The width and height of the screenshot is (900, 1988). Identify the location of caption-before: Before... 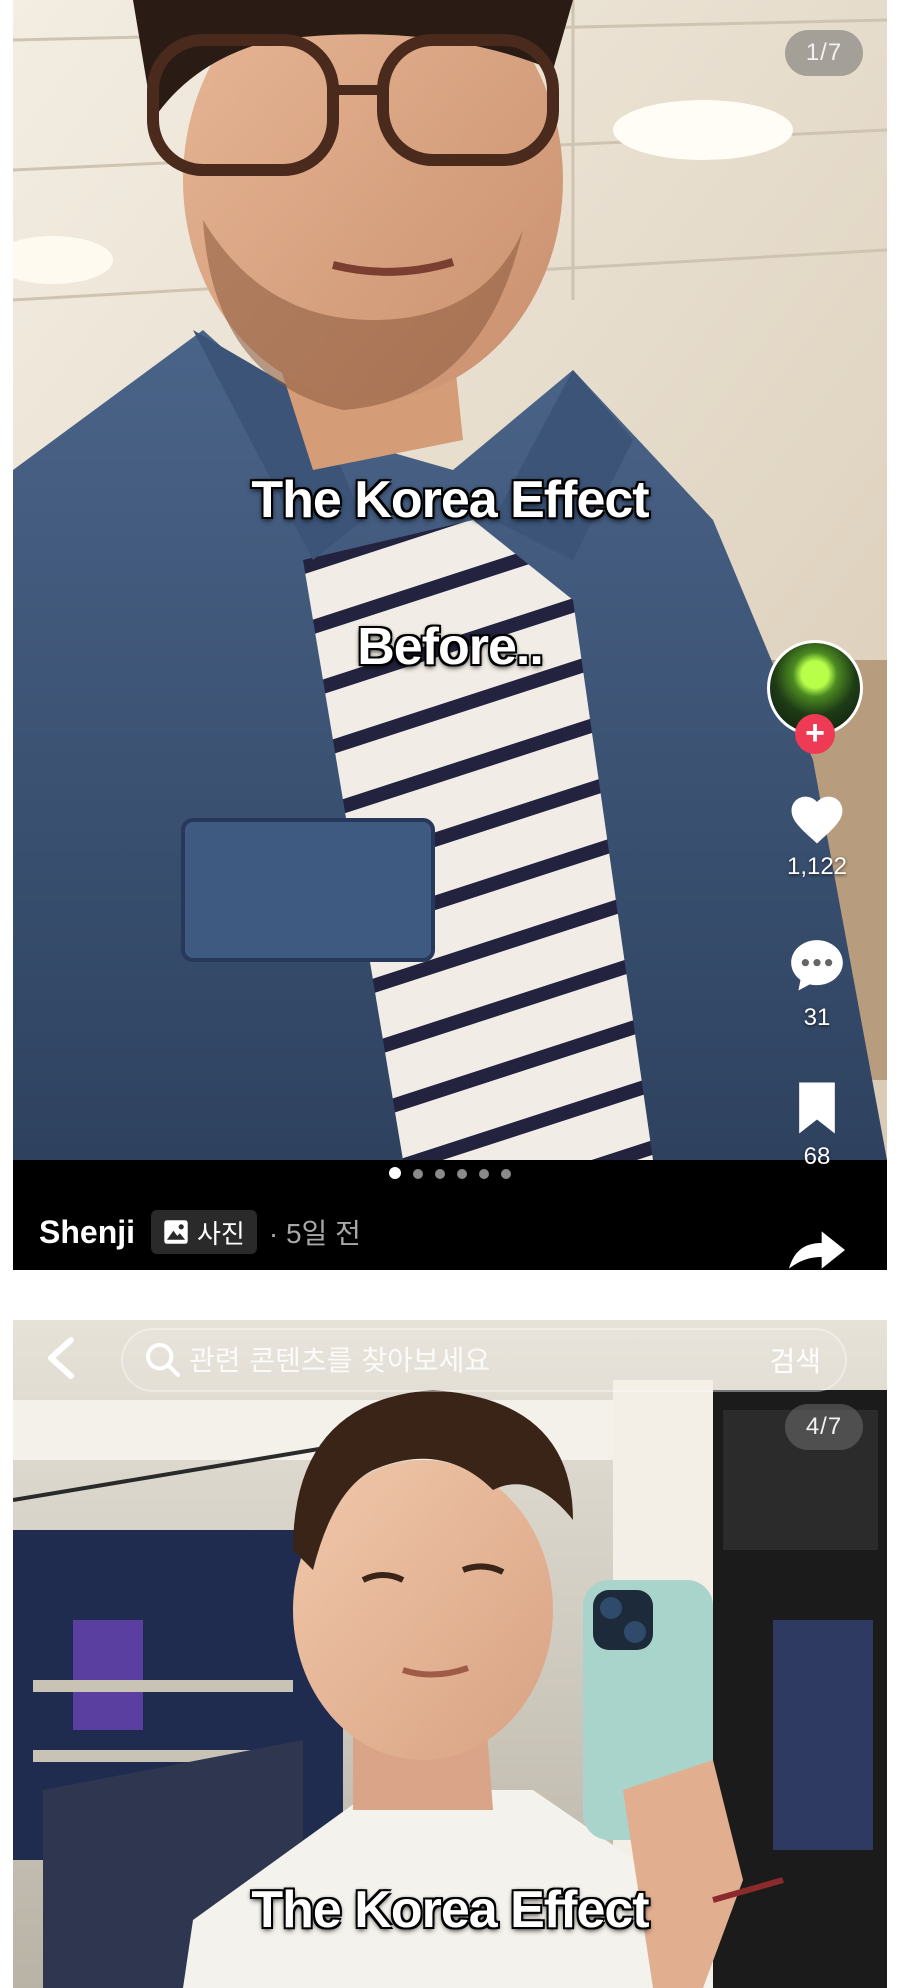
(450, 647).